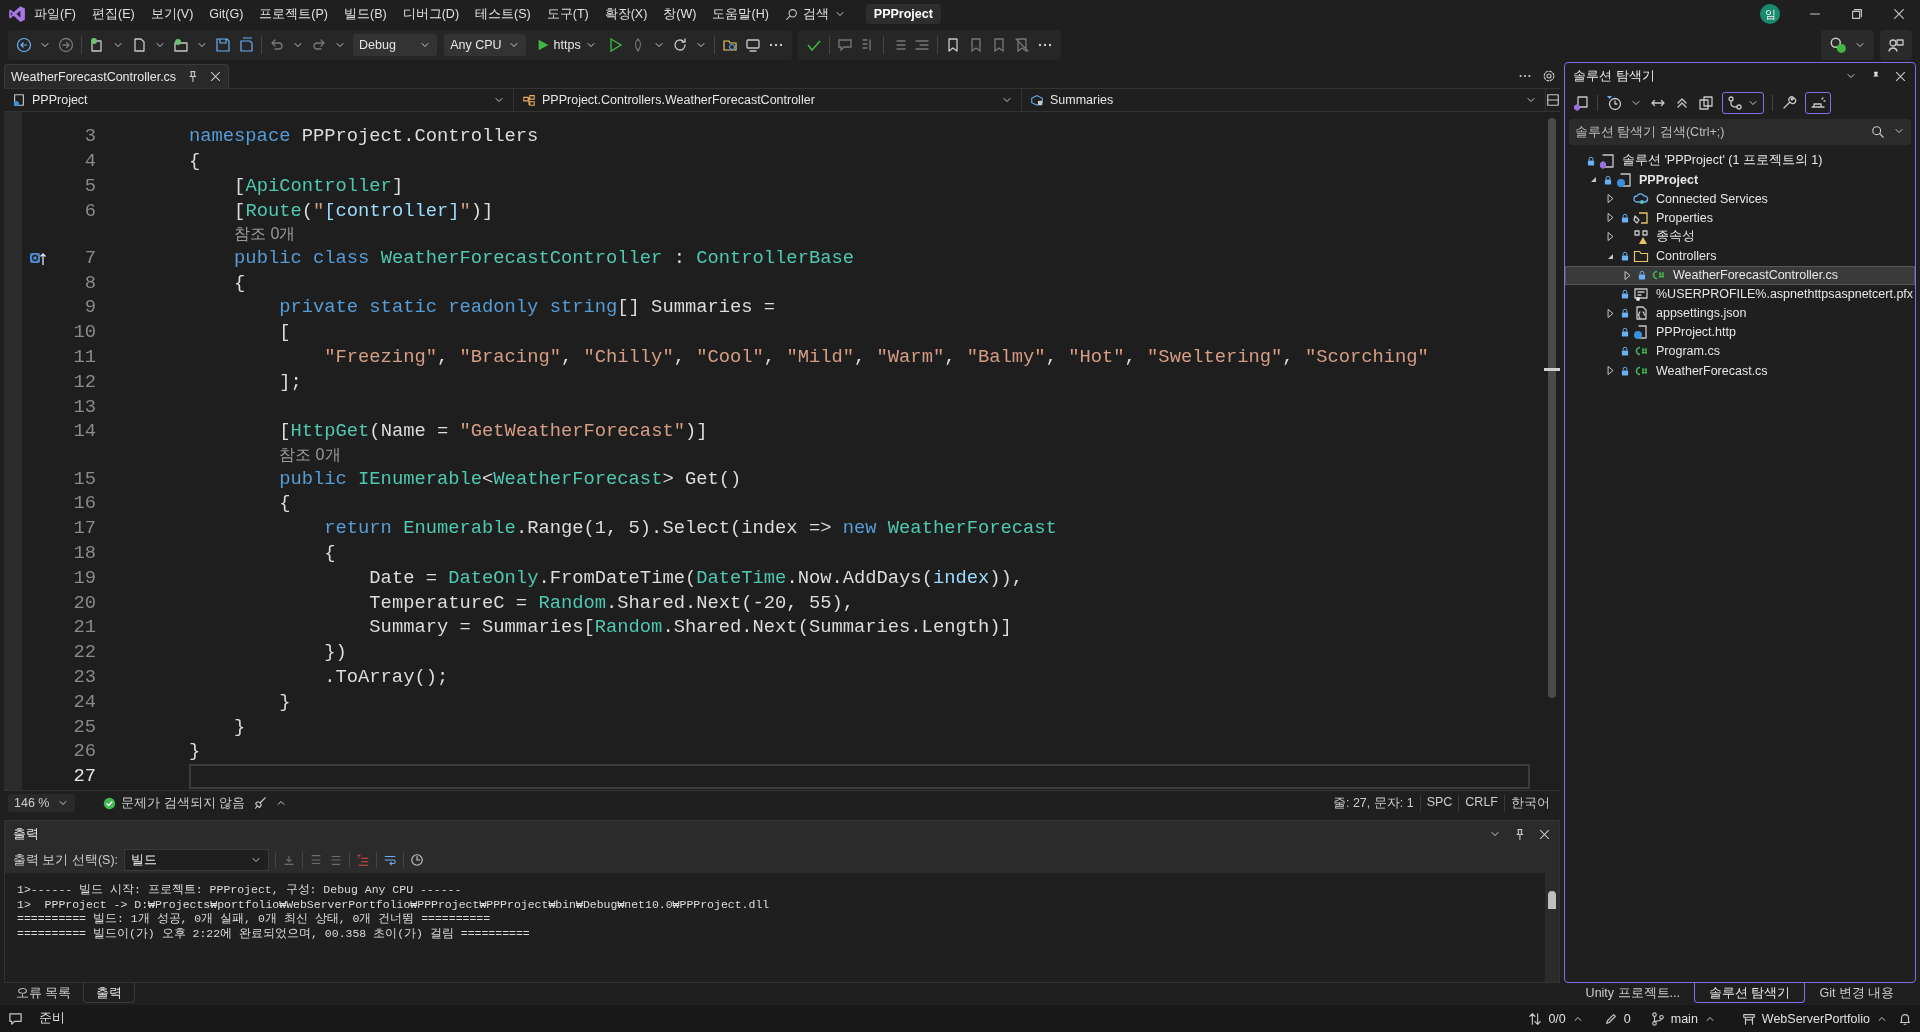  Describe the element at coordinates (921, 45) in the screenshot. I see `indent-icon` at that location.